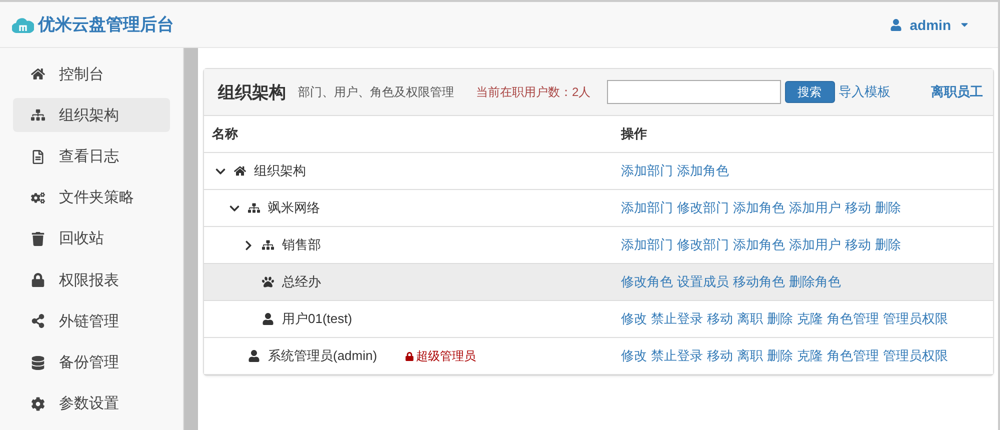  I want to click on node-label: 总经办, so click(301, 282).